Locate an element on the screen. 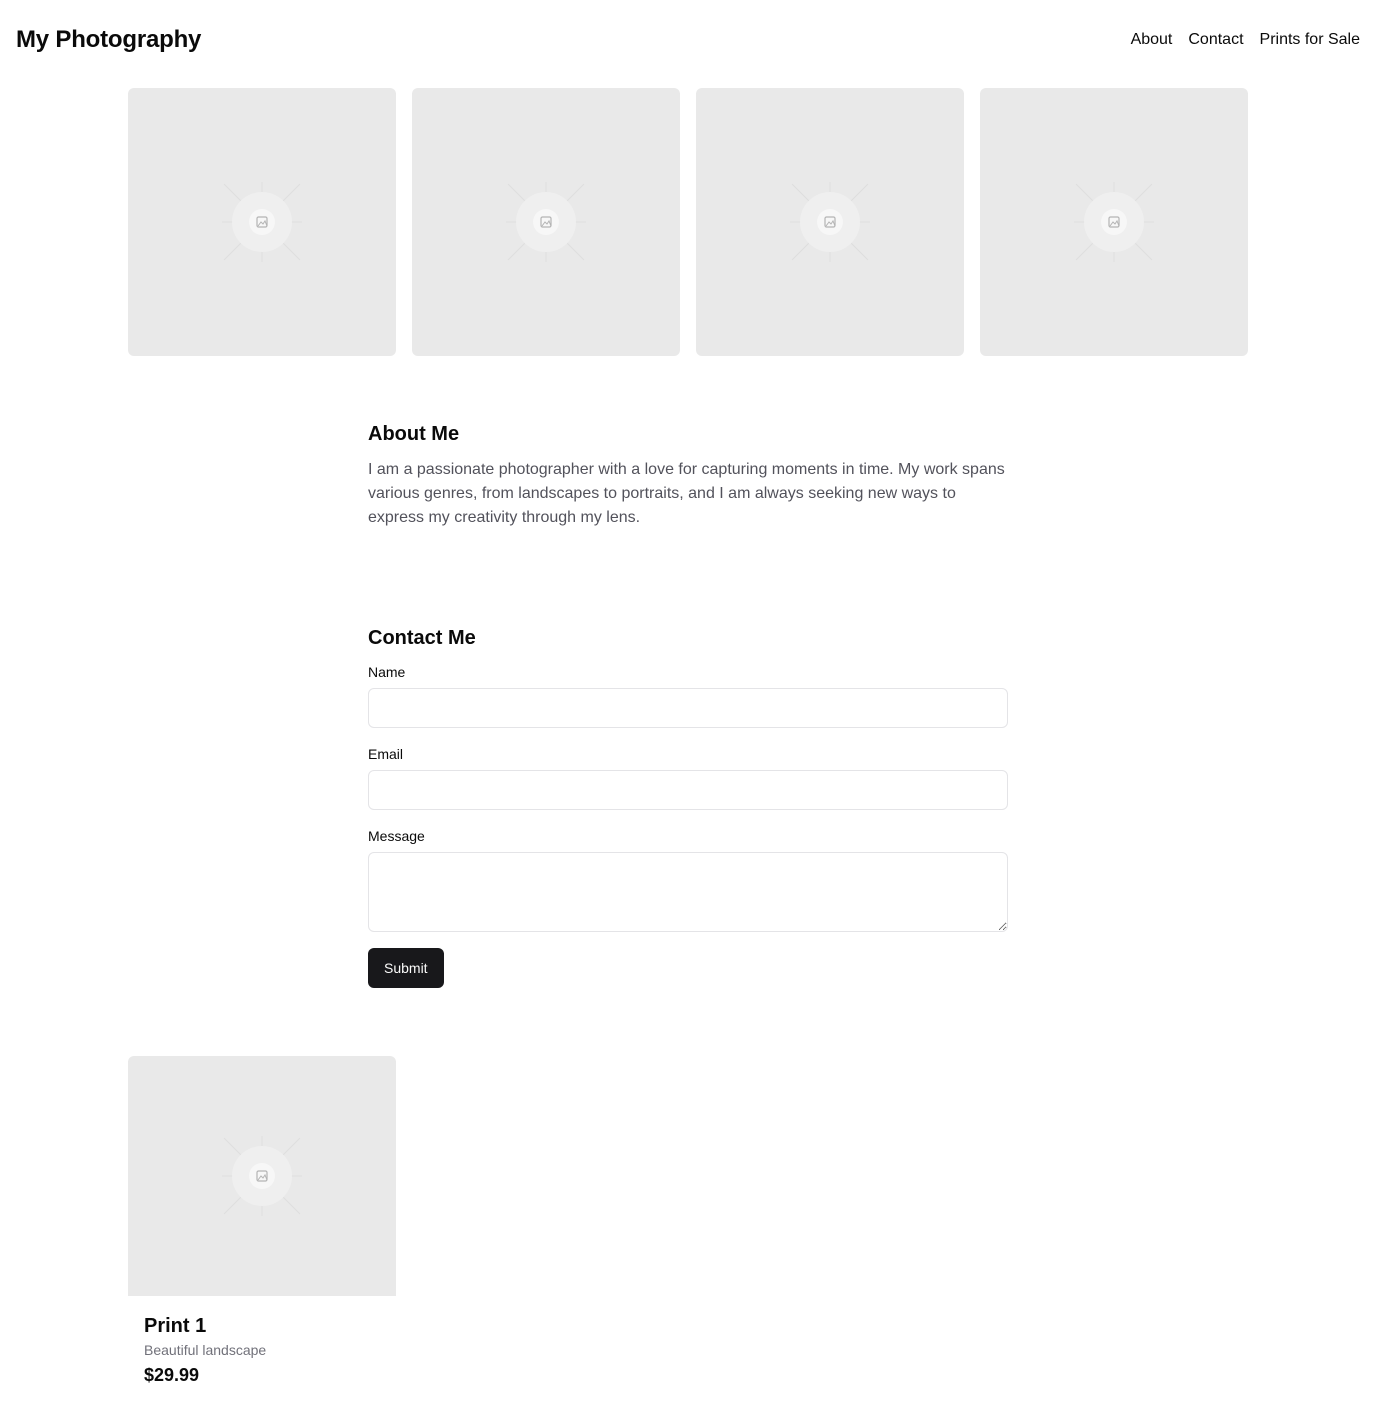 Image resolution: width=1376 pixels, height=1428 pixels. name-field-group: Name is located at coordinates (688, 695).